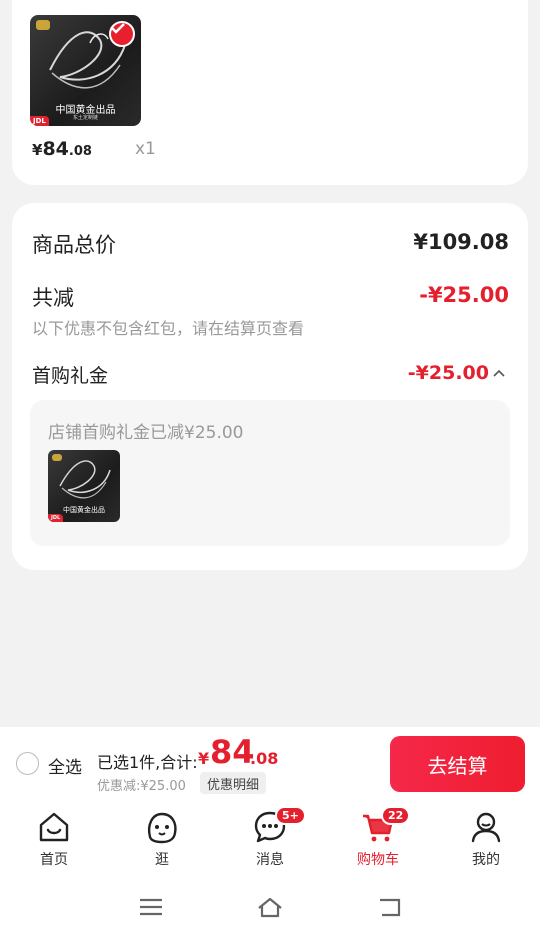 The height and width of the screenshot is (940, 540). I want to click on system-navigation-bar, so click(270, 907).